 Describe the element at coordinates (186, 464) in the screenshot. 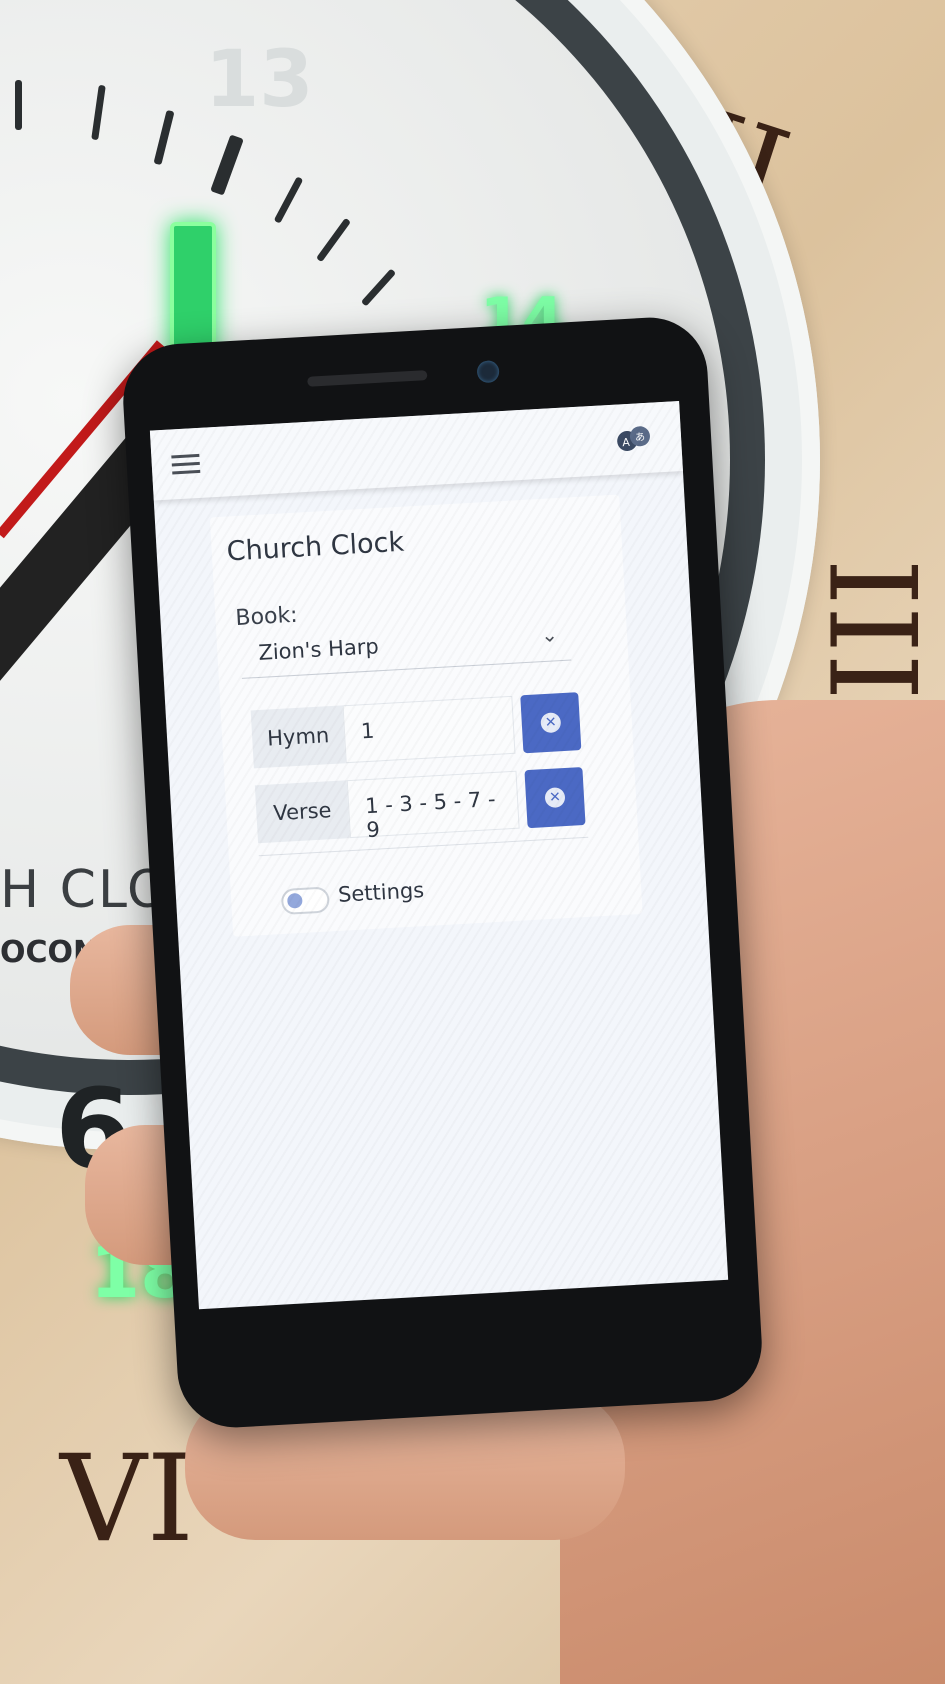

I see `hamburger-menu-icon` at that location.